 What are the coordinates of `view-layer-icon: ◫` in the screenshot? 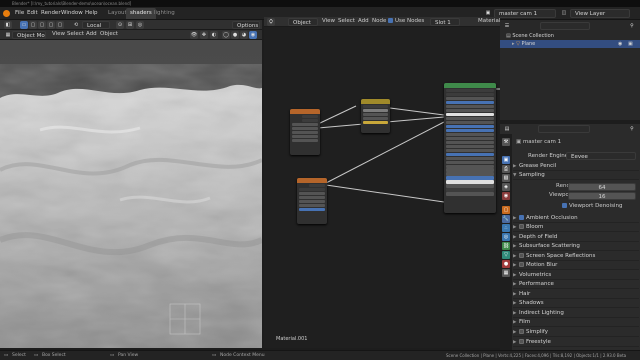 It's located at (564, 13).